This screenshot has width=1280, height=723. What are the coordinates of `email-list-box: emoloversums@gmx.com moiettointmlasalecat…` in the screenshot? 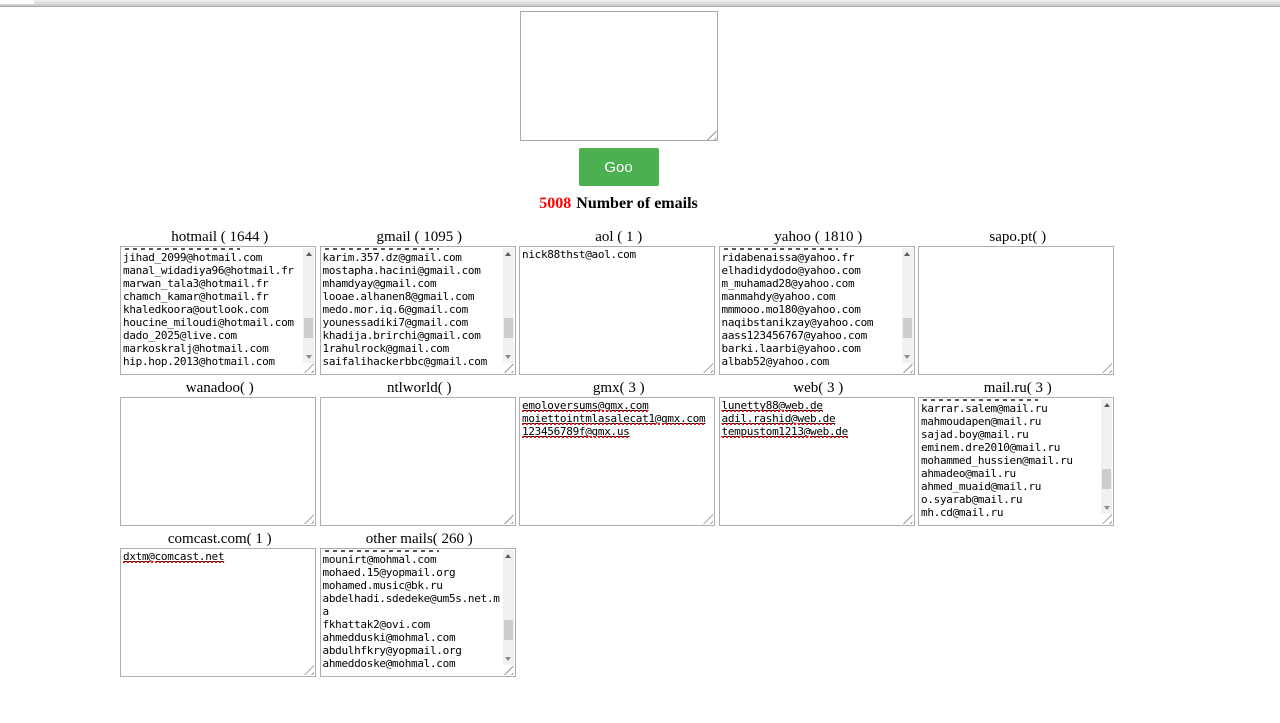 It's located at (617, 461).